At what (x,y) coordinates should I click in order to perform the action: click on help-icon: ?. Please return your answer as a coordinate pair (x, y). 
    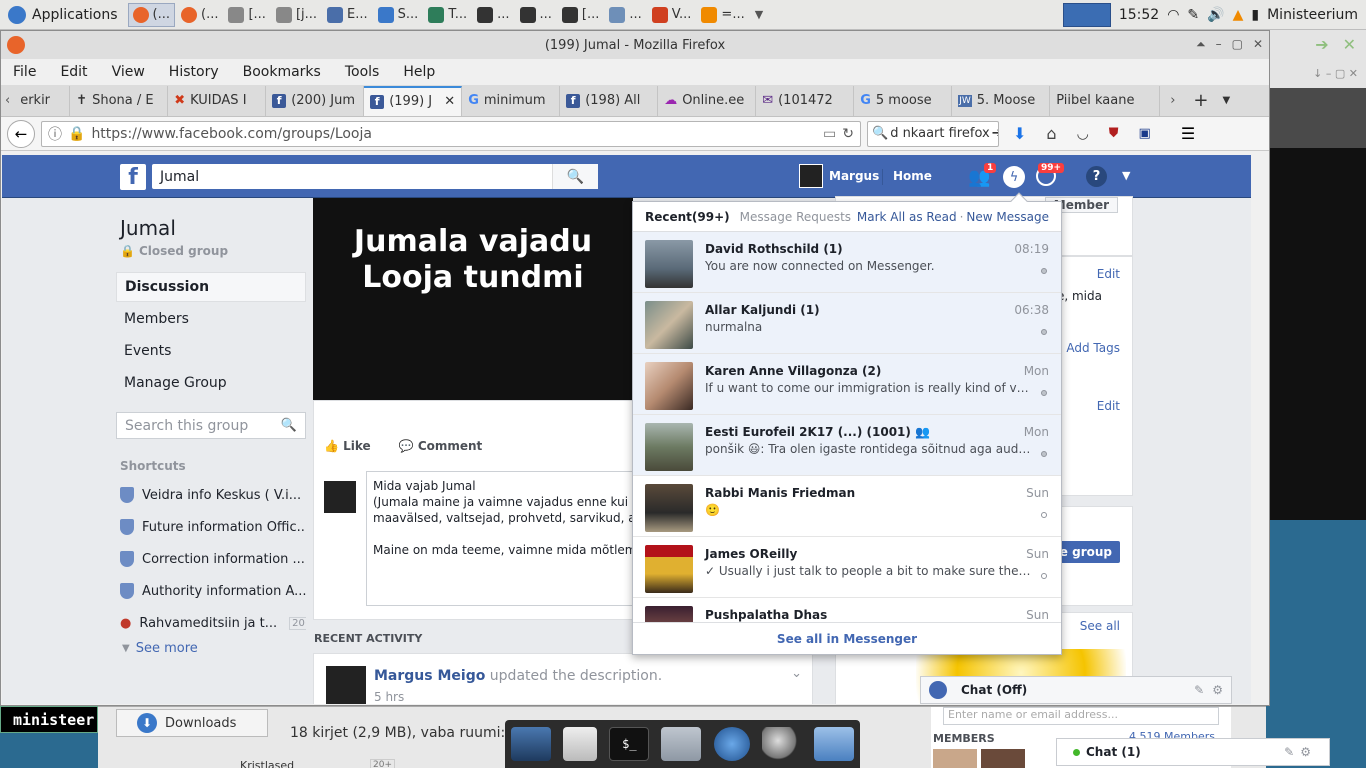
    Looking at the image, I should click on (1096, 176).